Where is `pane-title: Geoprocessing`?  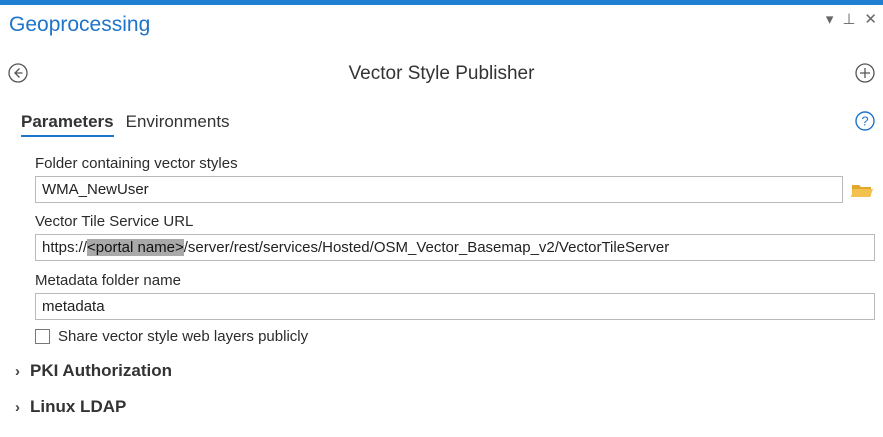
pane-title: Geoprocessing is located at coordinates (80, 24).